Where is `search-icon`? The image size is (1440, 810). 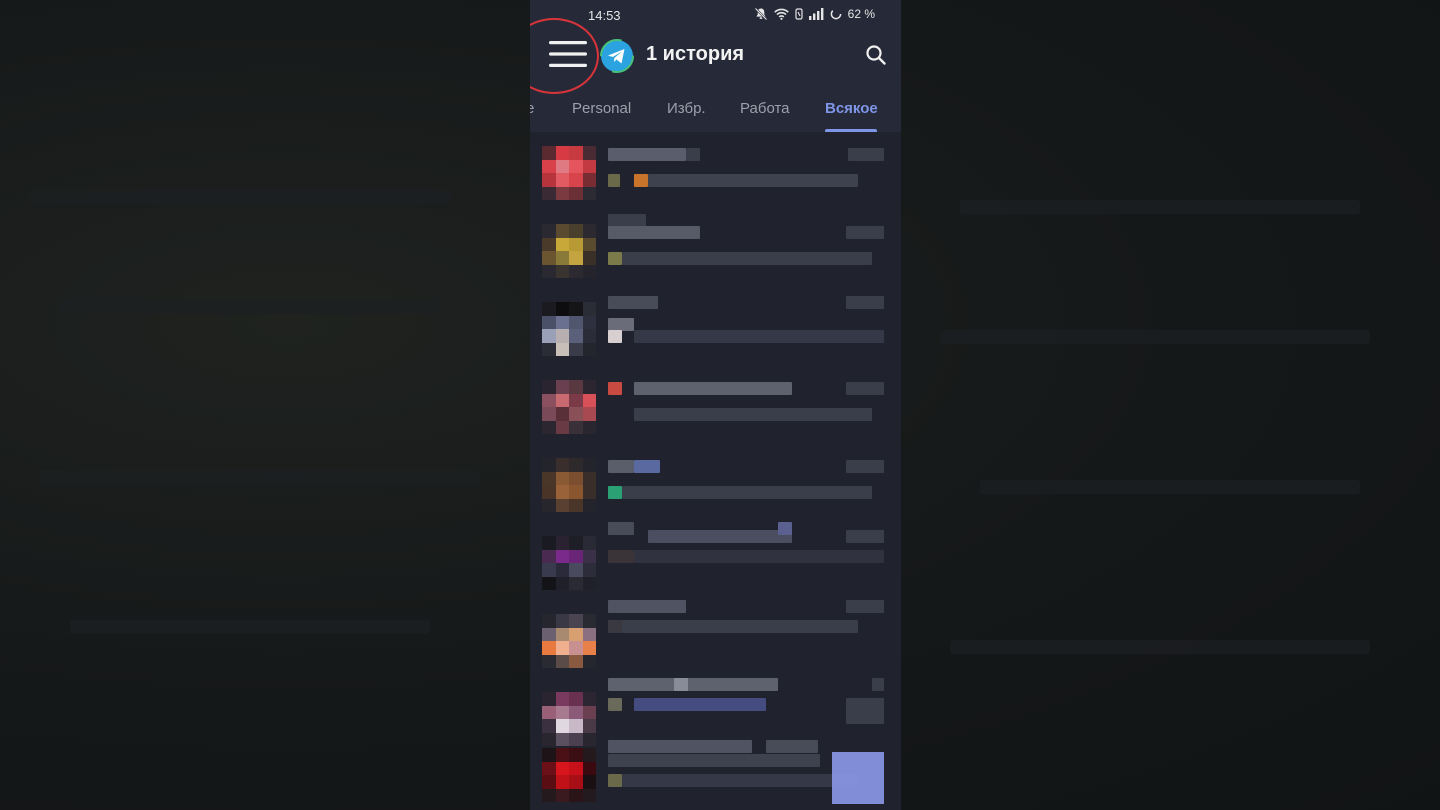
search-icon is located at coordinates (876, 55).